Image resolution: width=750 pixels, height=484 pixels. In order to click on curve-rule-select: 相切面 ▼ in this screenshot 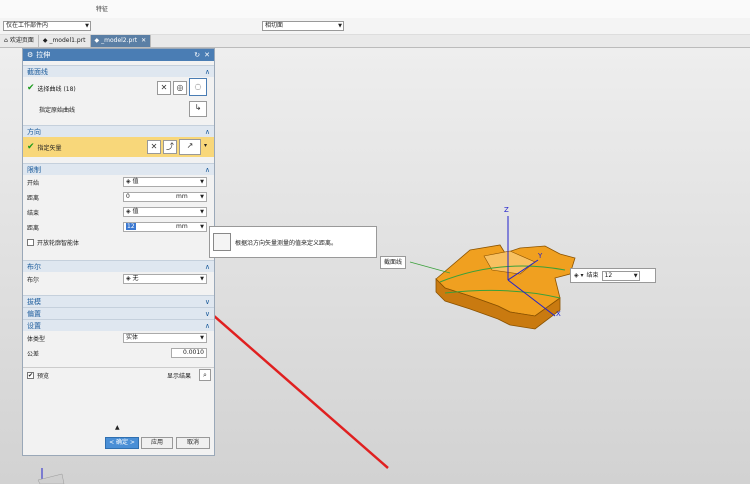, I will do `click(303, 26)`.